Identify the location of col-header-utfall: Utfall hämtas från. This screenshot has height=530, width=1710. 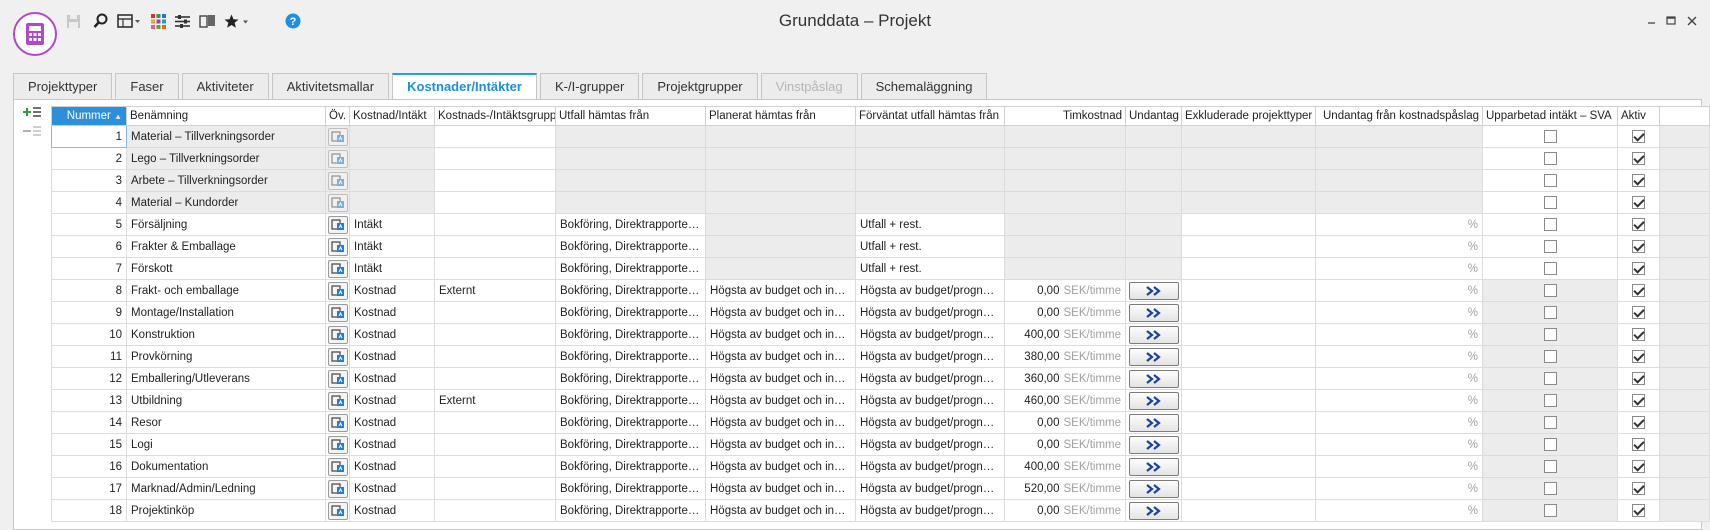
(630, 116).